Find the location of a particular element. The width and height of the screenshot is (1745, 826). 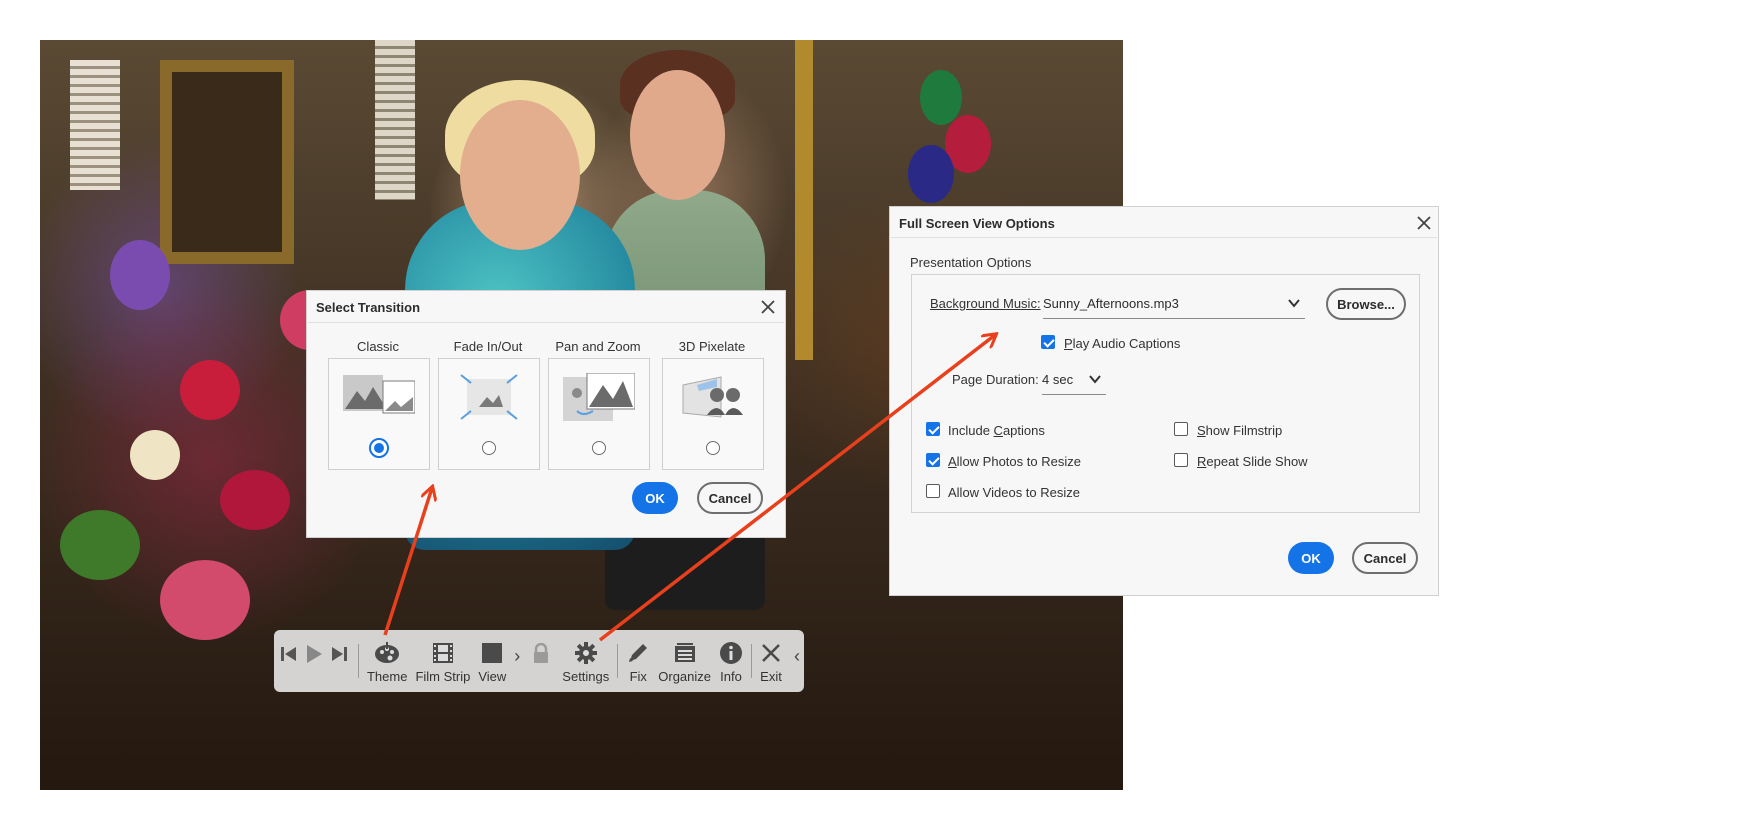

view-group: Theme Film Strip View › Settings is located at coordinates (488, 661).